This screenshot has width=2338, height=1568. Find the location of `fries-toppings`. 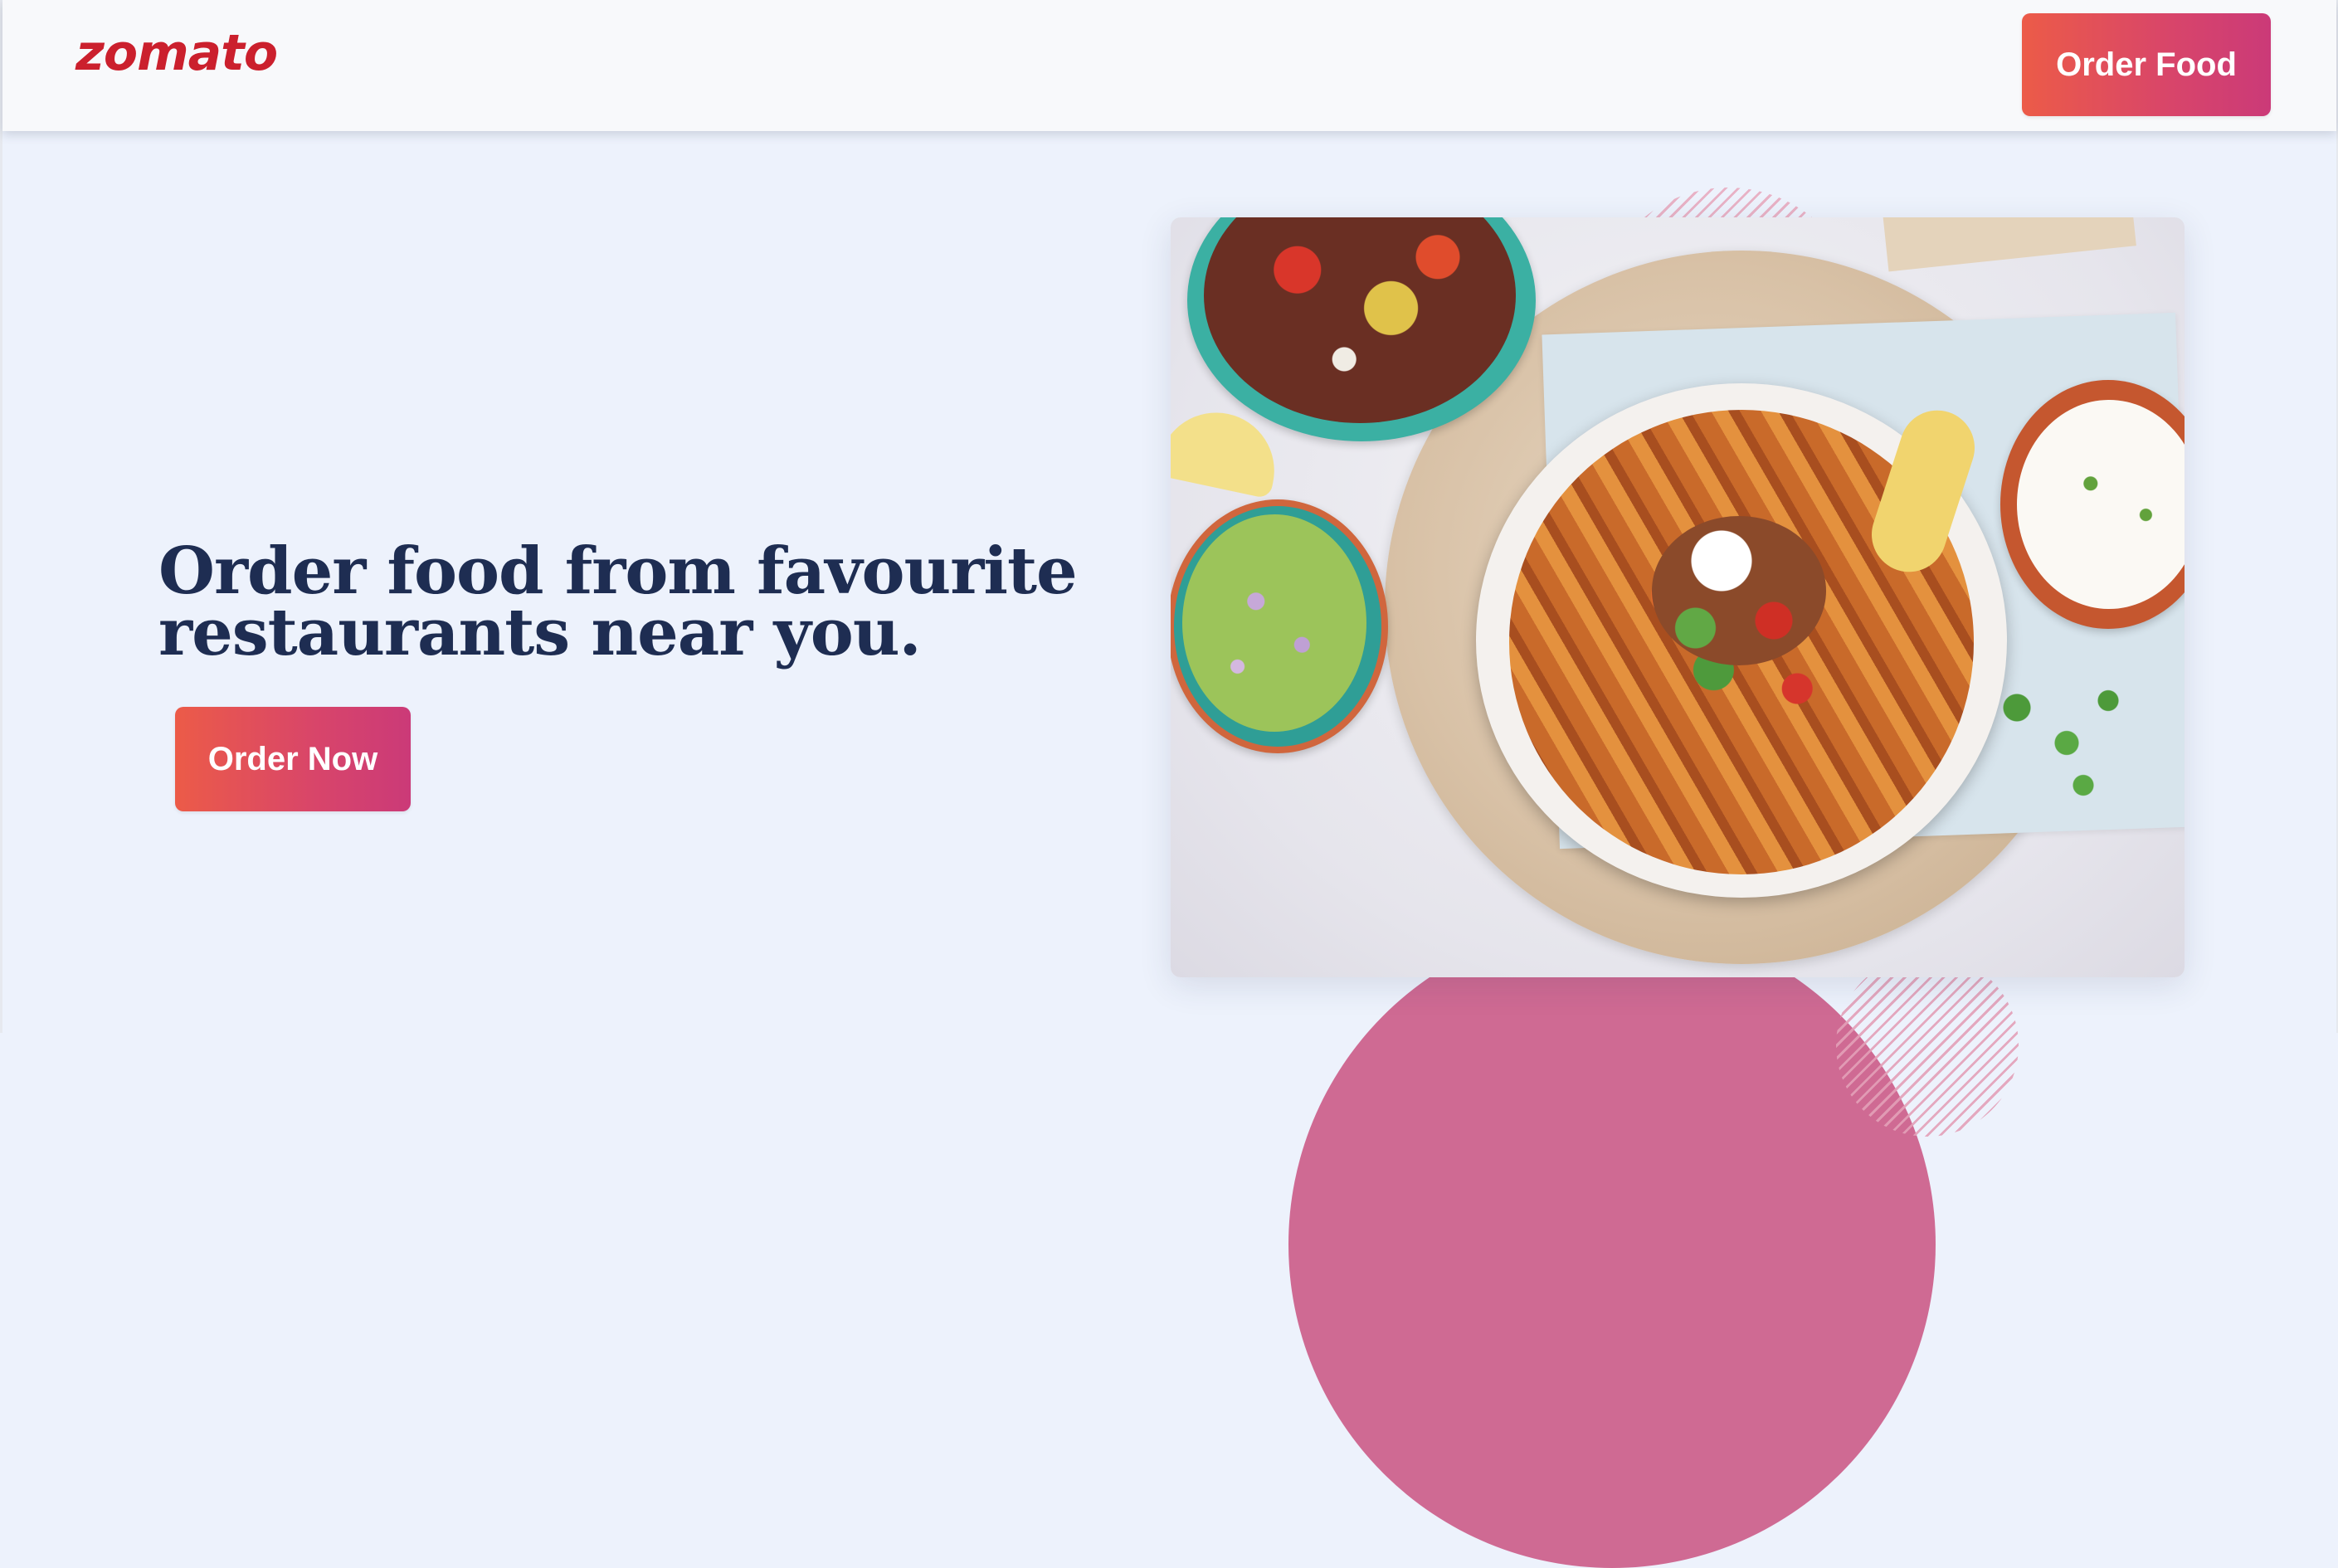

fries-toppings is located at coordinates (1739, 590).